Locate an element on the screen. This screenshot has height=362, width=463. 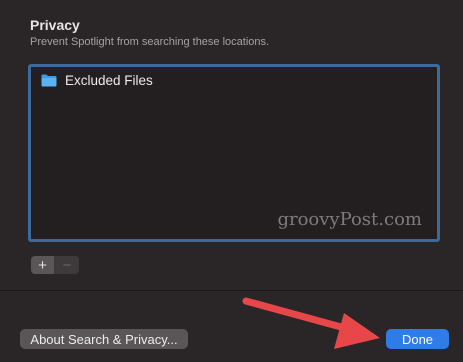
watermark-text: groovyPost.com is located at coordinates (349, 219).